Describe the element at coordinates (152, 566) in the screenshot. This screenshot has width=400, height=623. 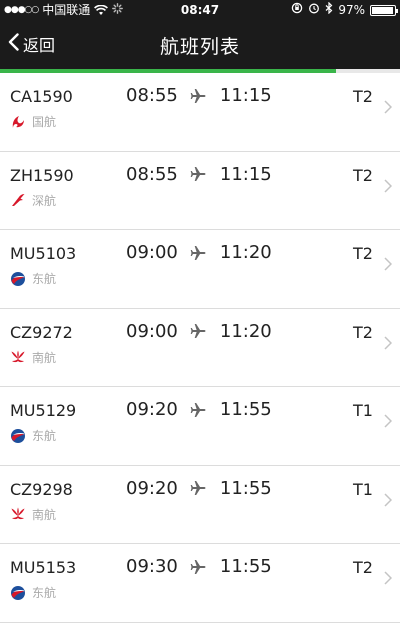
I see `departure-time: 09:30` at that location.